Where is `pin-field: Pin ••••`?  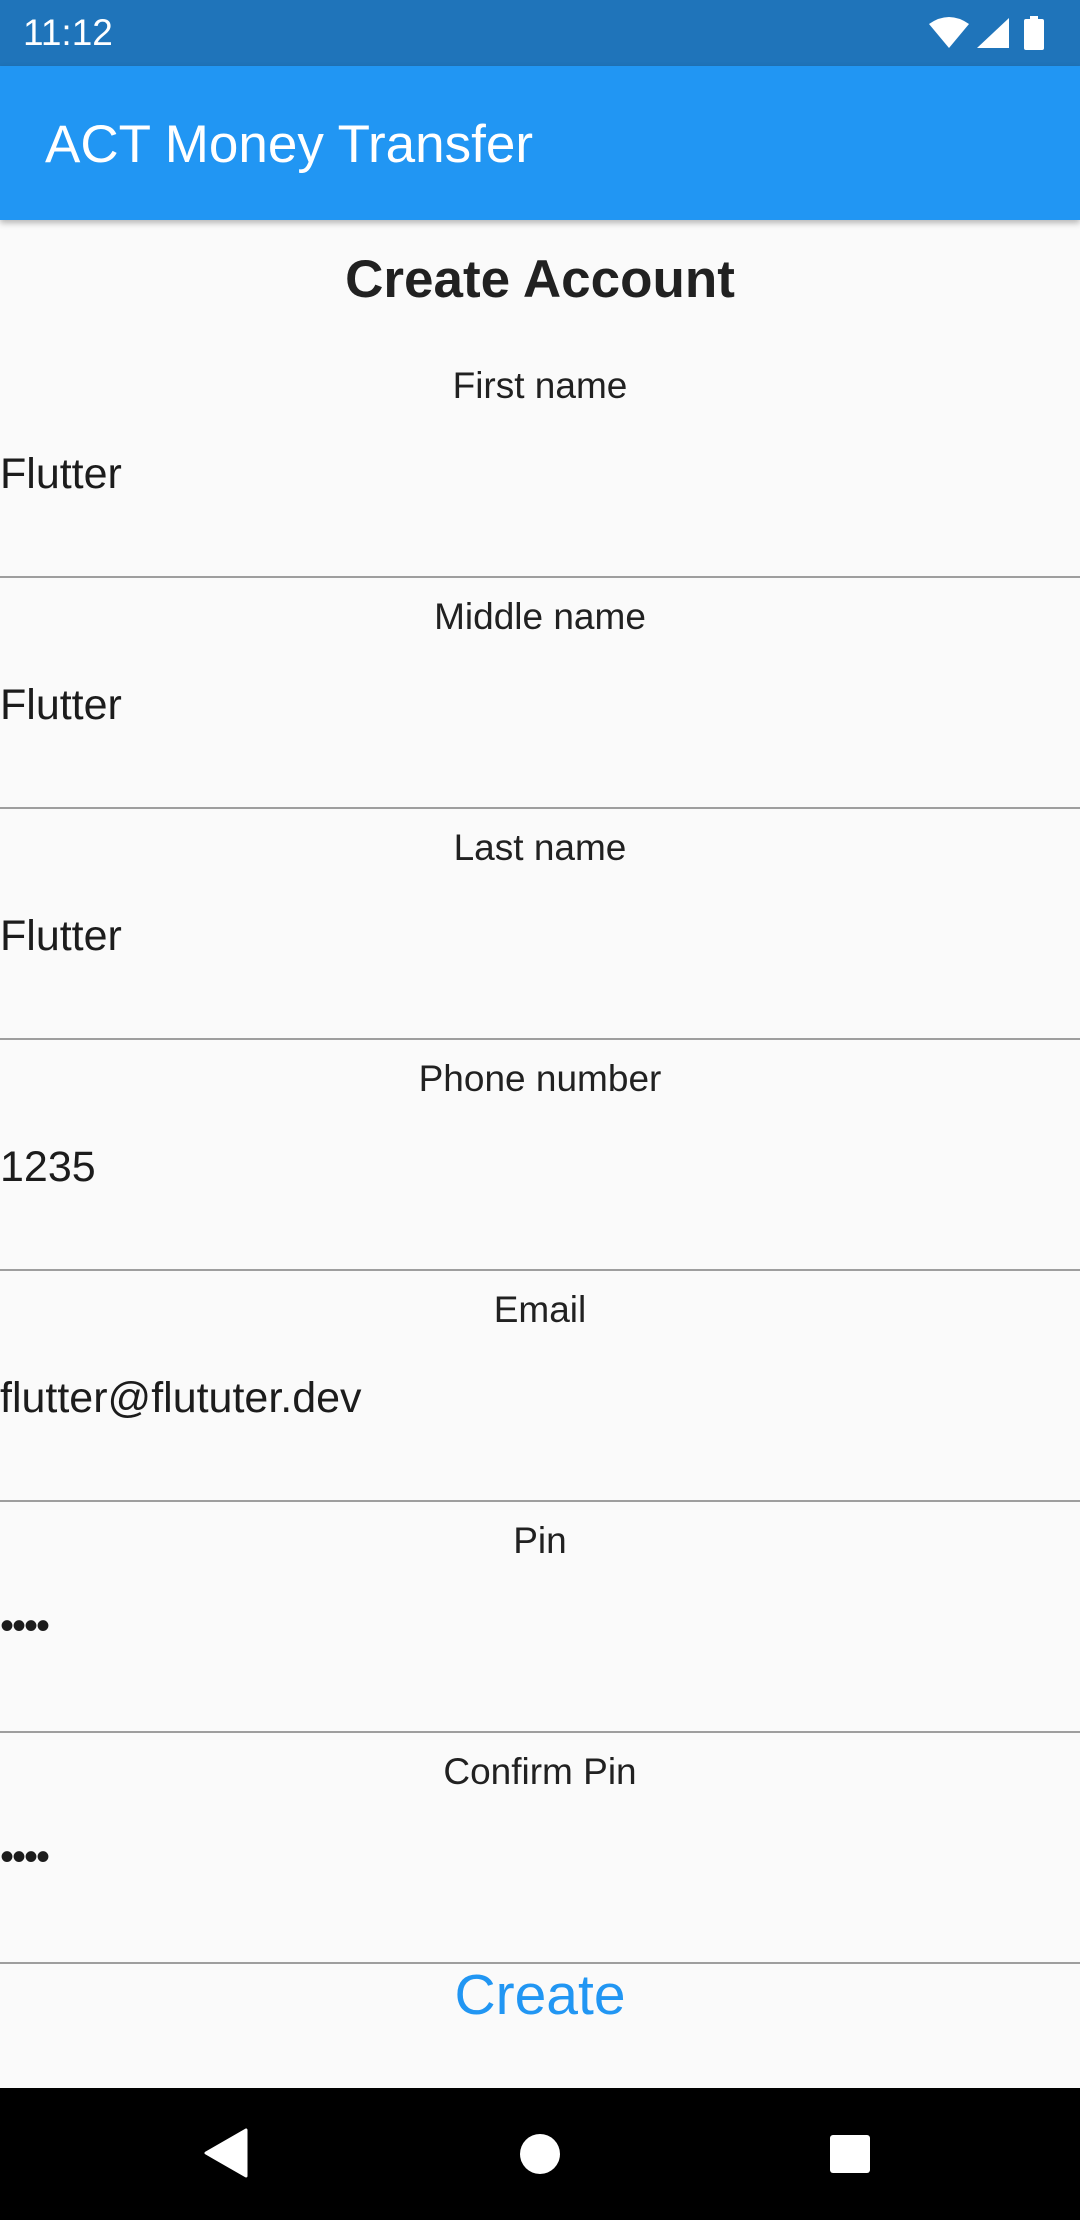 pin-field: Pin •••• is located at coordinates (540, 1617).